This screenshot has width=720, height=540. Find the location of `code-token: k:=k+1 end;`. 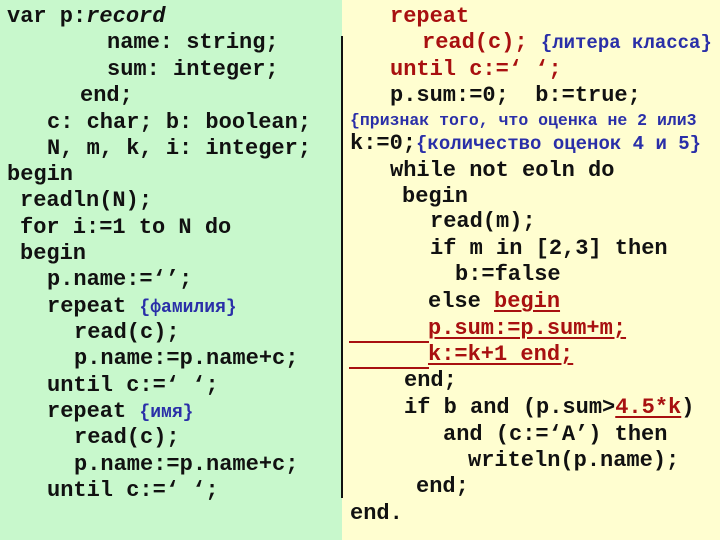

code-token: k:=k+1 end; is located at coordinates (501, 354).